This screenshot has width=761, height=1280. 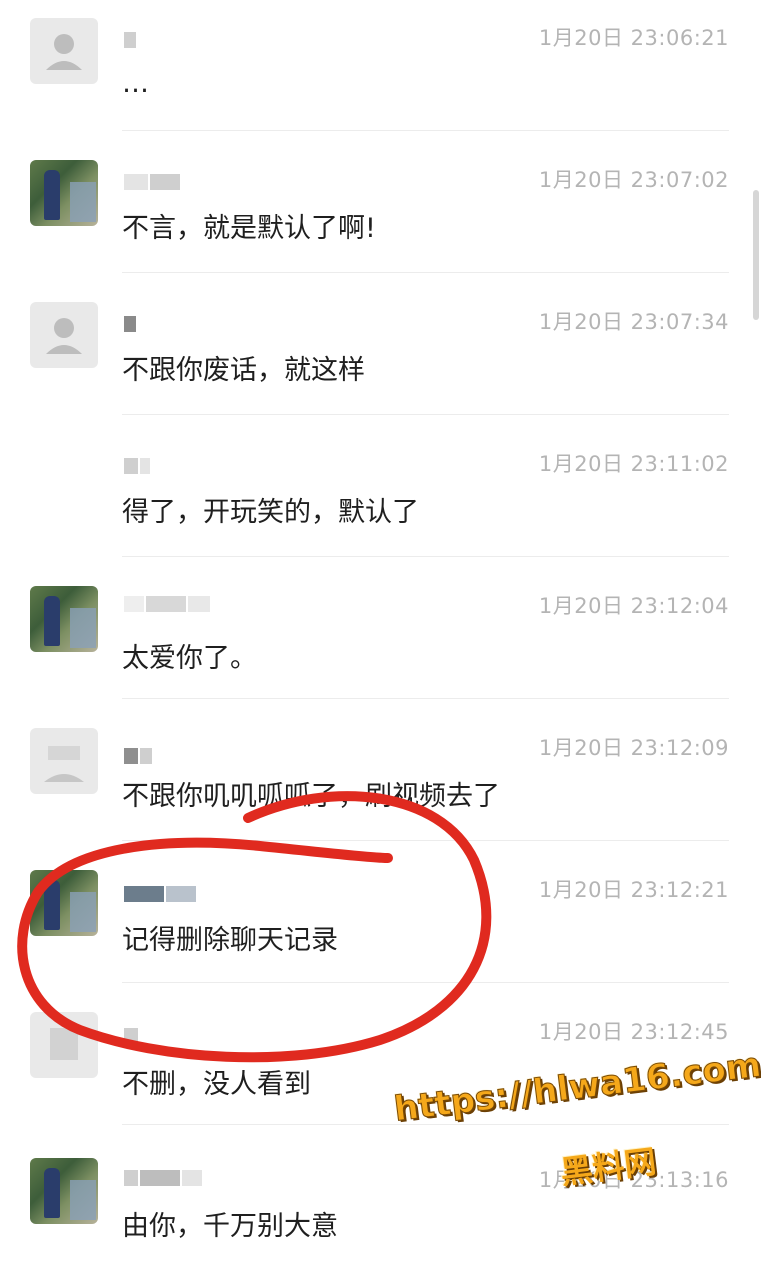 What do you see at coordinates (633, 890) in the screenshot?
I see `message-time: 1月20日 23:12:21` at bounding box center [633, 890].